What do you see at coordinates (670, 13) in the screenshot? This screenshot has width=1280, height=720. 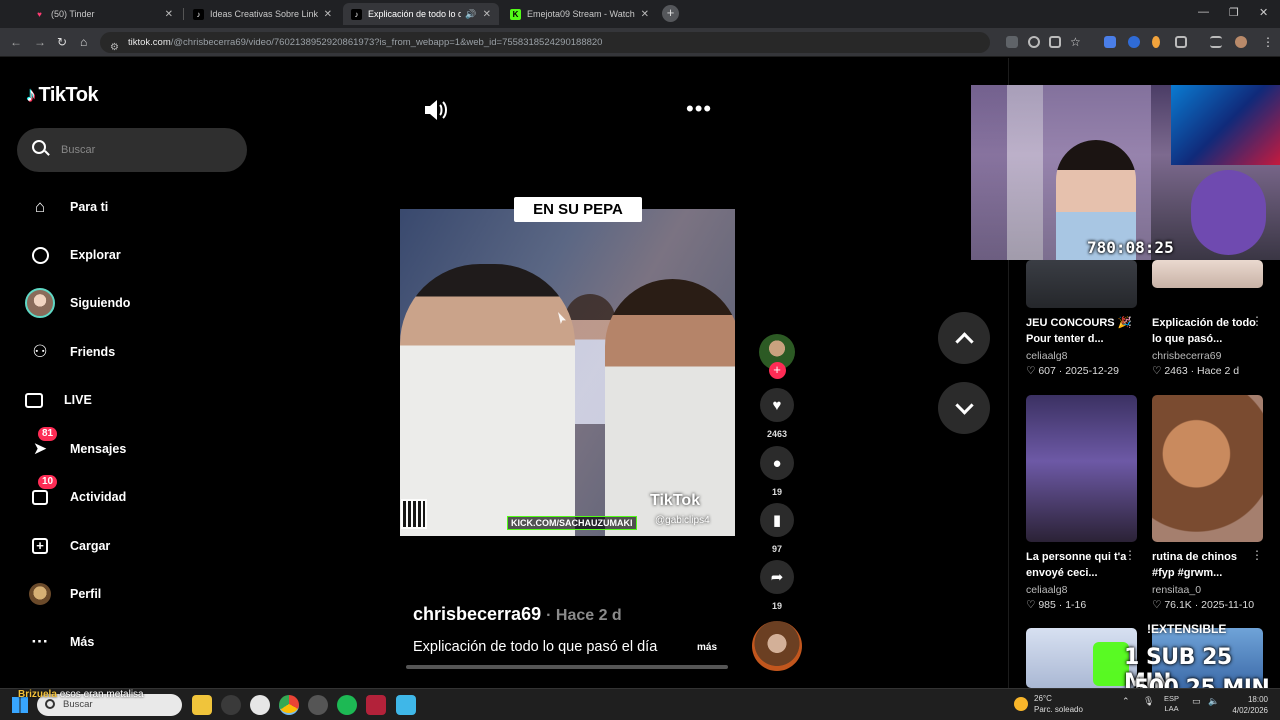 I see `new-tab-button: +` at bounding box center [670, 13].